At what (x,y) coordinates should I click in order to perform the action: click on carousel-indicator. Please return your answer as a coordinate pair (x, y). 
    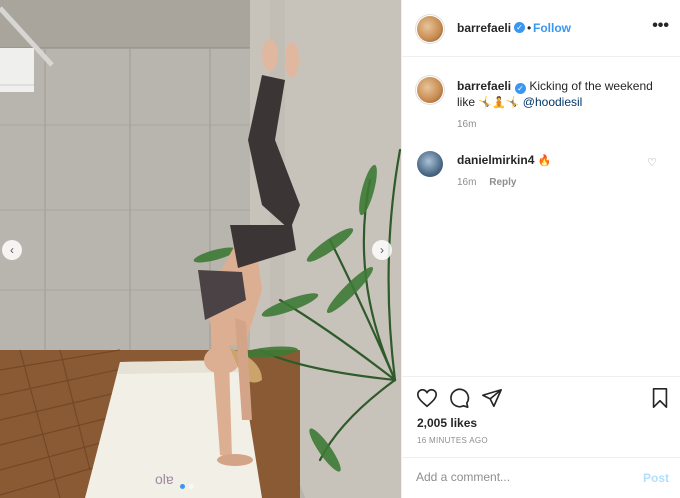
    Looking at the image, I should click on (187, 486).